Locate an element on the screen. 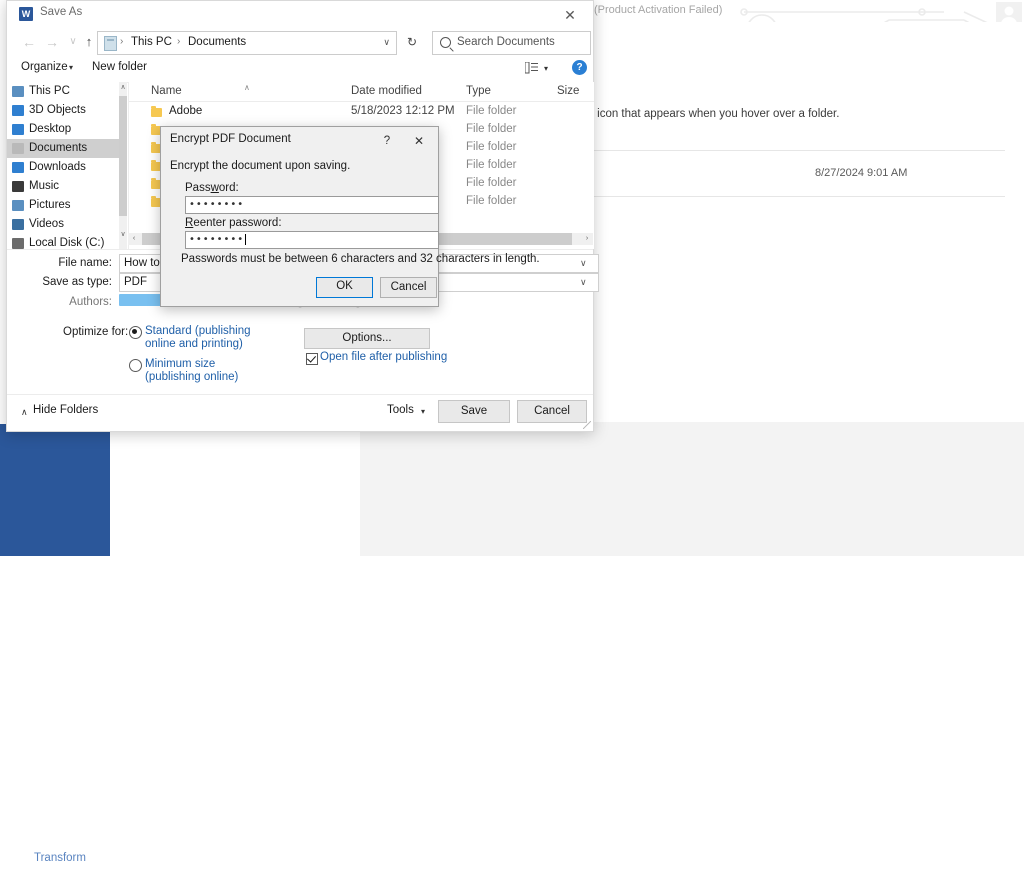  open-after-publishing-checkbox is located at coordinates (312, 359).